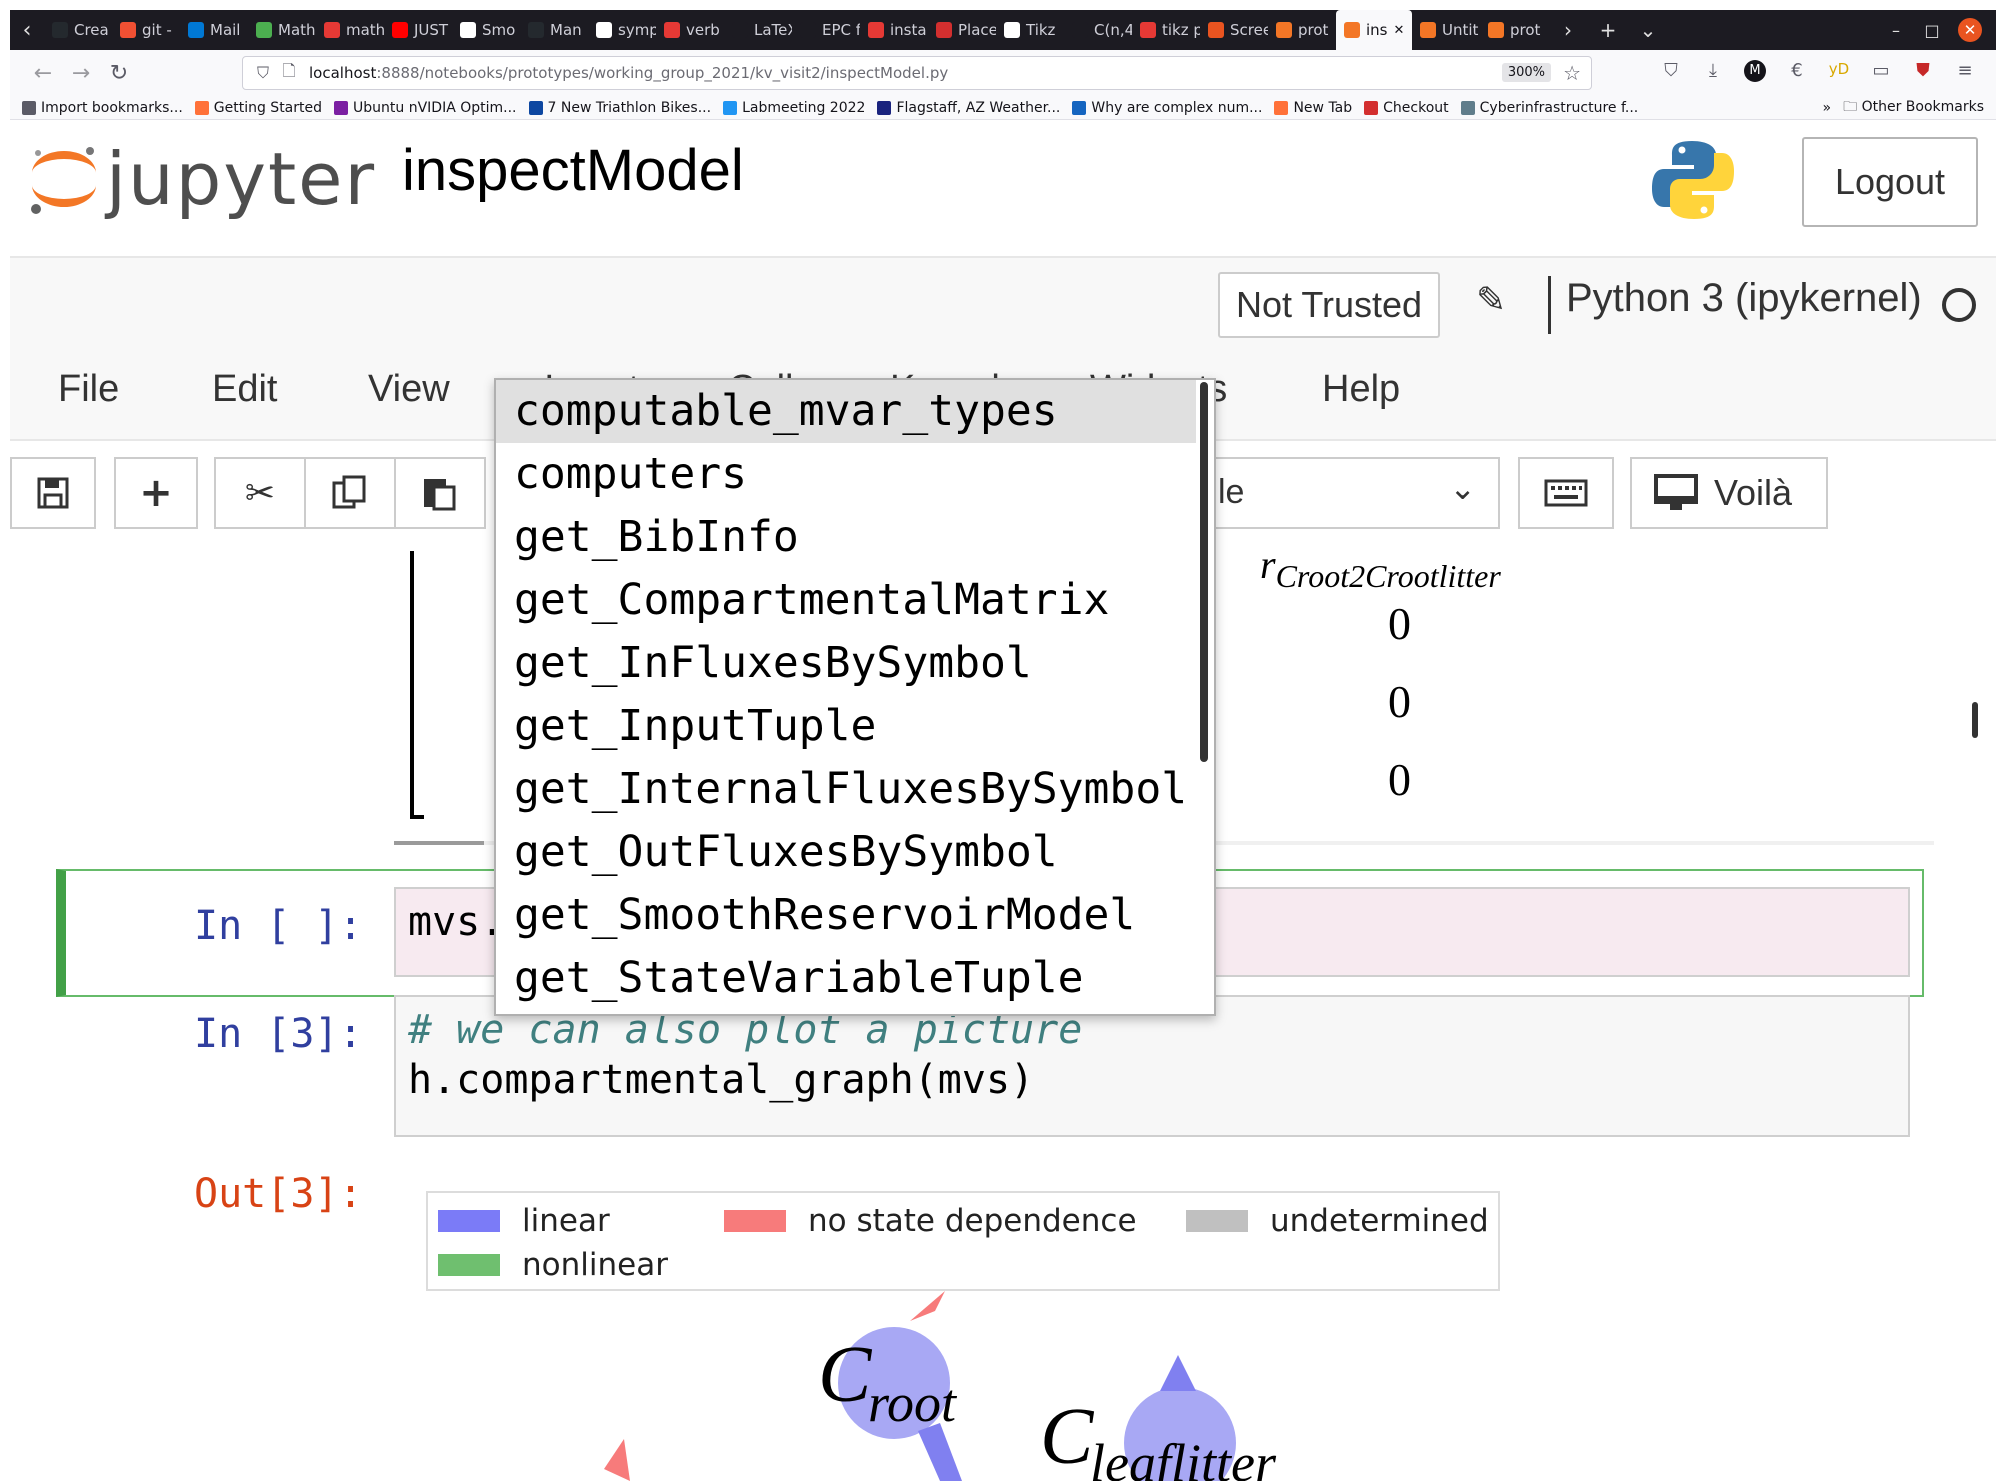 The width and height of the screenshot is (2000, 1481). Describe the element at coordinates (244, 389) in the screenshot. I see `menu-edit: Edit` at that location.